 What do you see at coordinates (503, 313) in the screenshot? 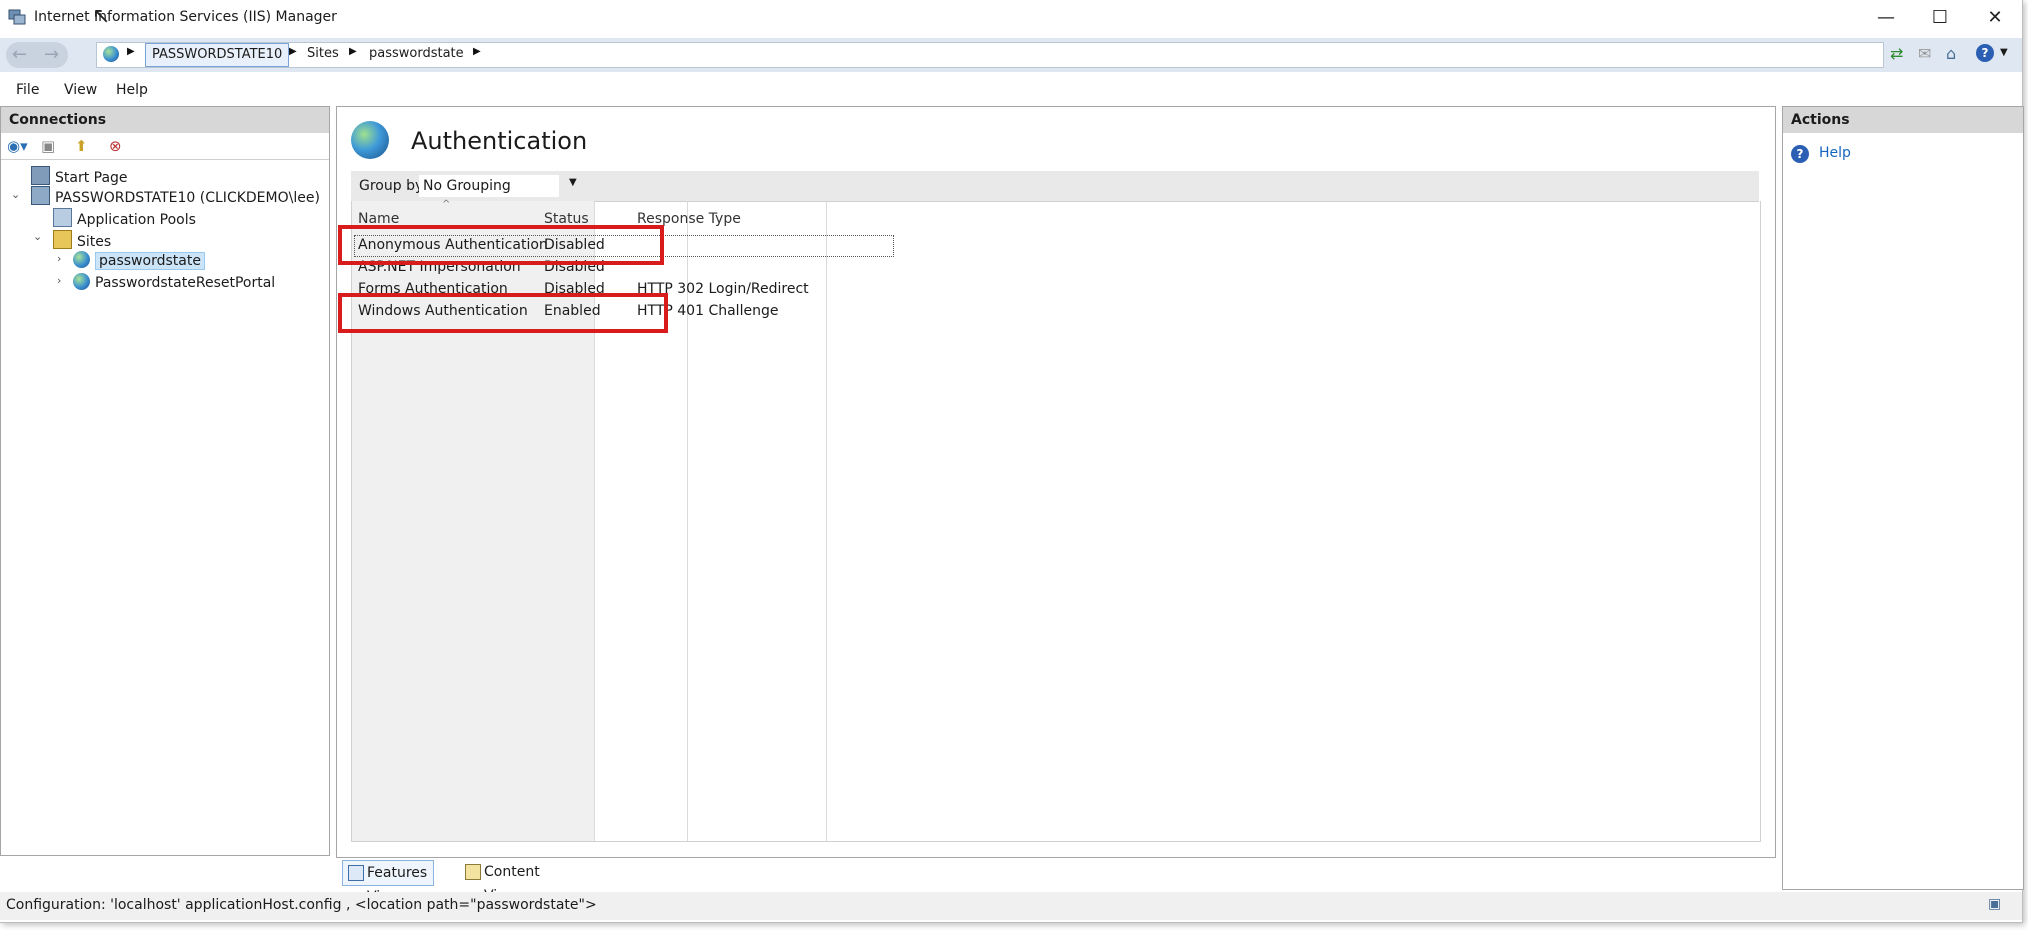
I see `highlight-box-windows` at bounding box center [503, 313].